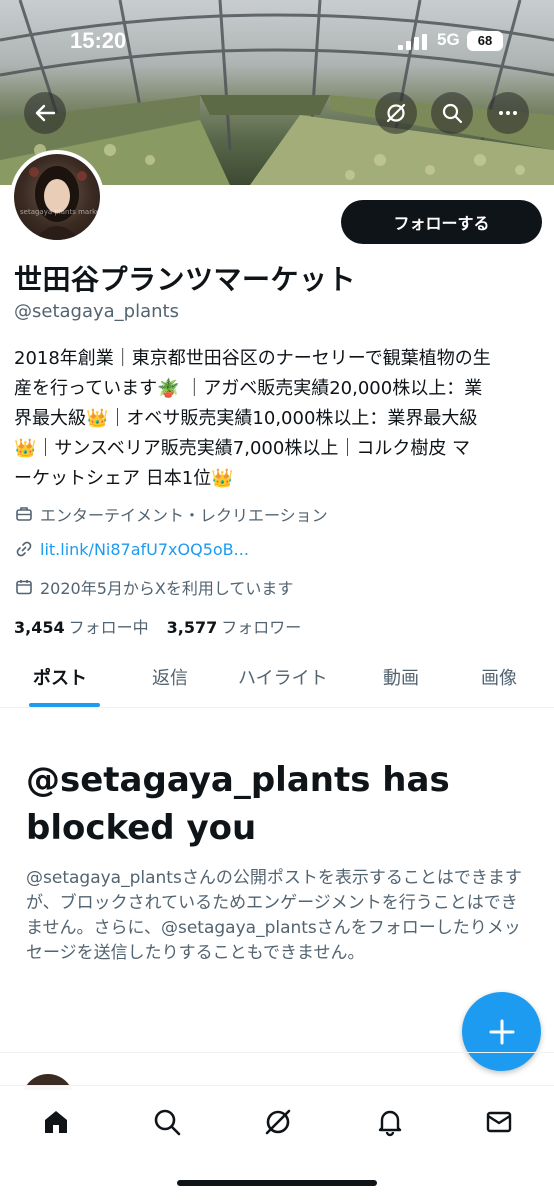 The height and width of the screenshot is (1200, 554). What do you see at coordinates (448, 39) in the screenshot?
I see `network-type: 5G` at bounding box center [448, 39].